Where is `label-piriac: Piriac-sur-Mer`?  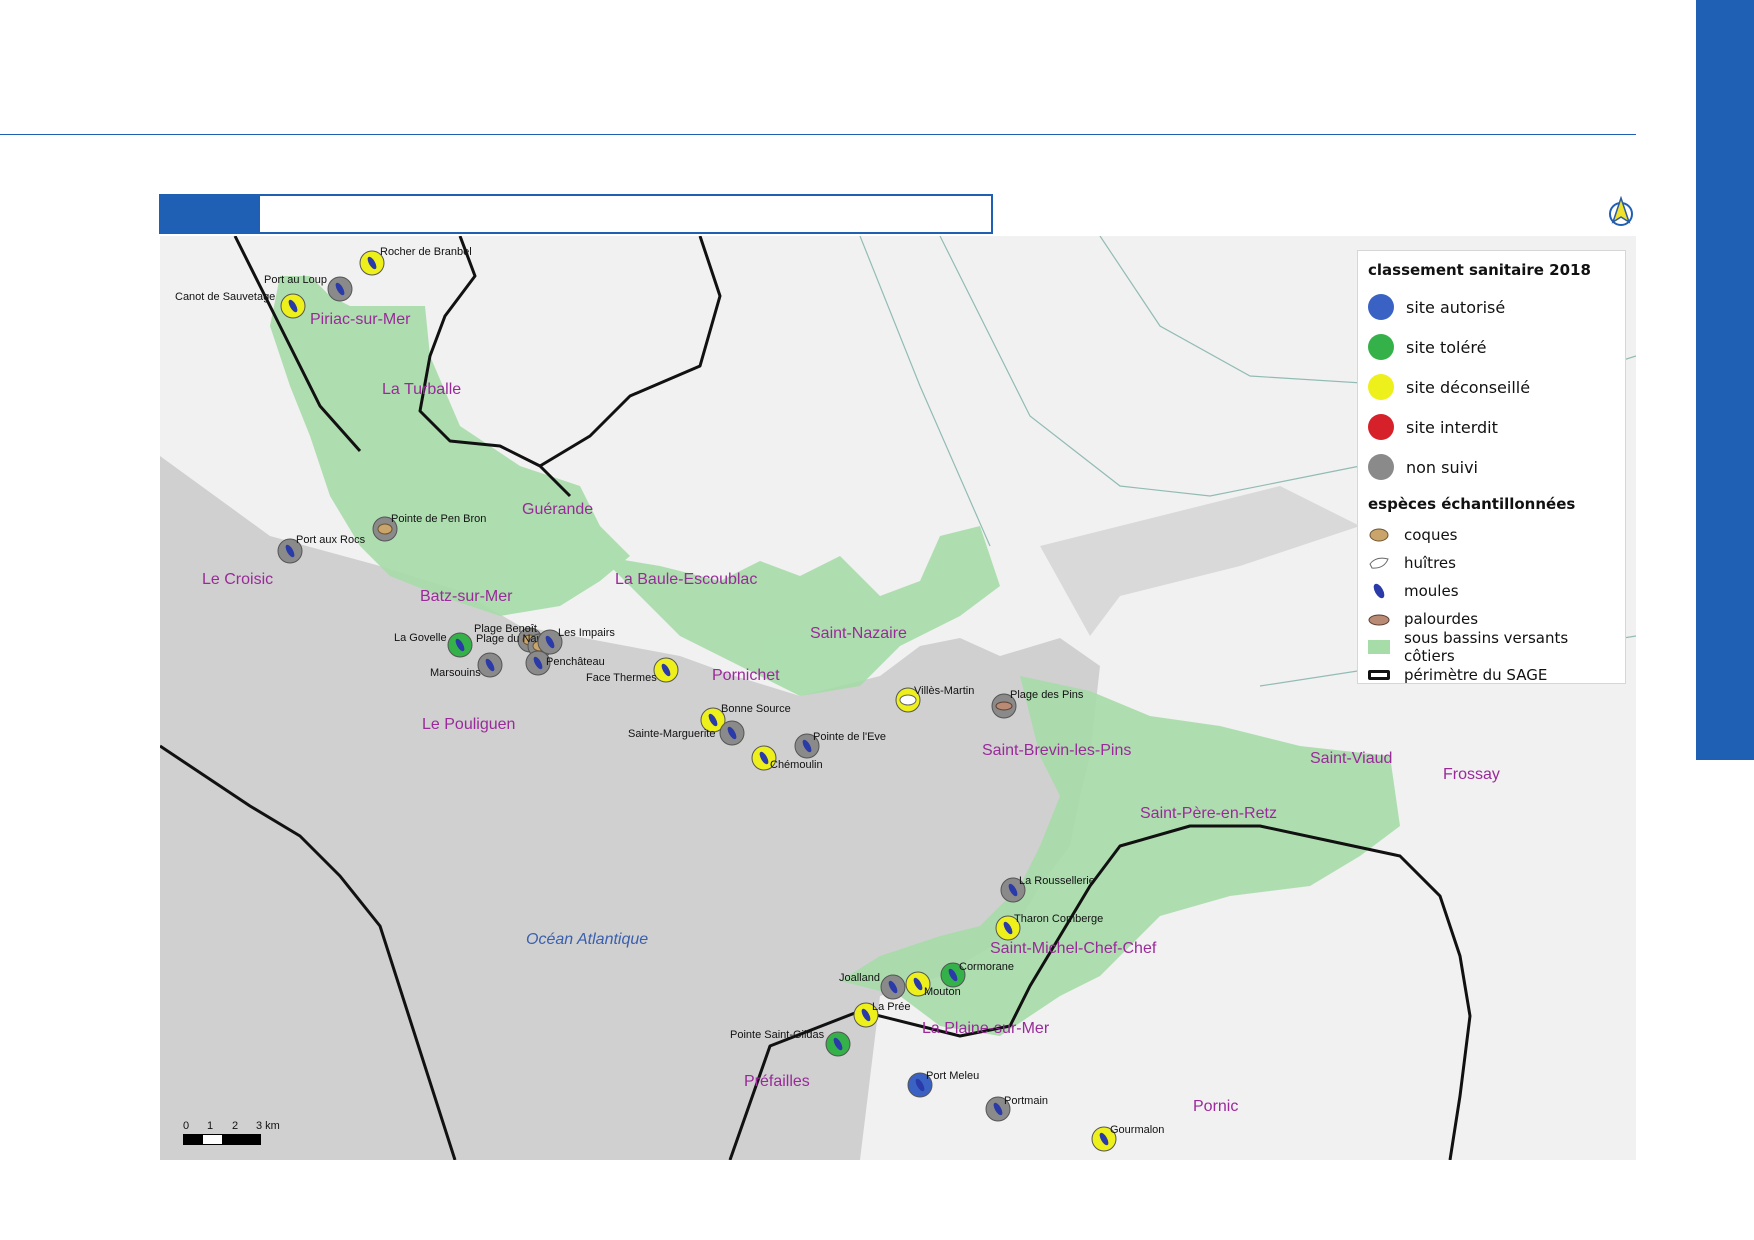 label-piriac: Piriac-sur-Mer is located at coordinates (360, 319).